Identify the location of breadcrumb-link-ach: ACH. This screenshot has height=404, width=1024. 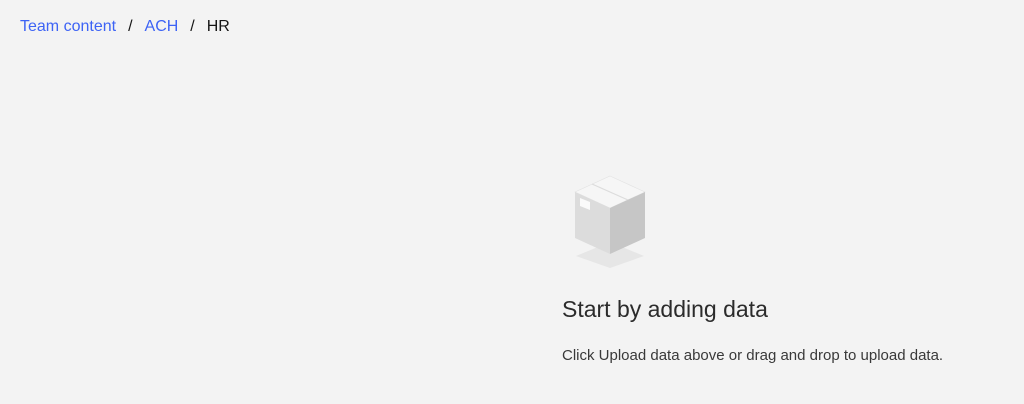
(162, 27).